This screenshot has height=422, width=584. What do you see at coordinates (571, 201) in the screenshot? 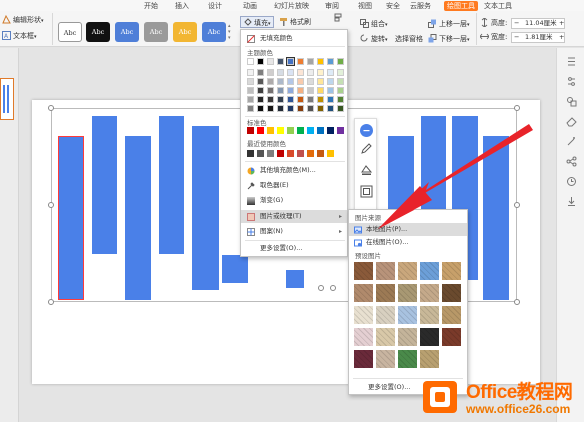
I see `download-icon` at bounding box center [571, 201].